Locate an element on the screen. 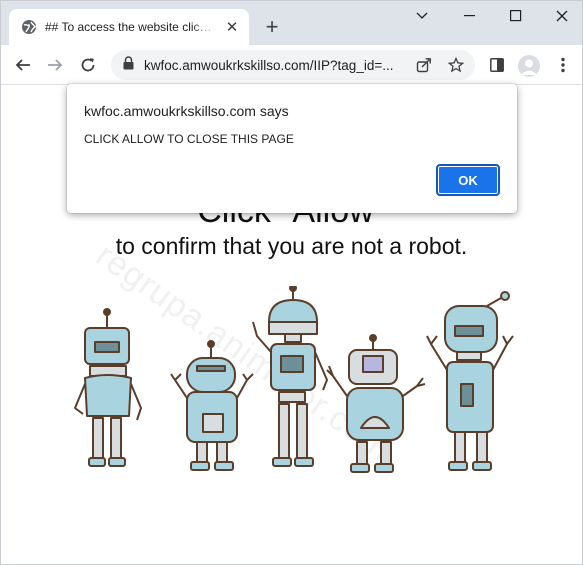 Image resolution: width=583 pixels, height=565 pixels. side-panel-icon is located at coordinates (497, 65).